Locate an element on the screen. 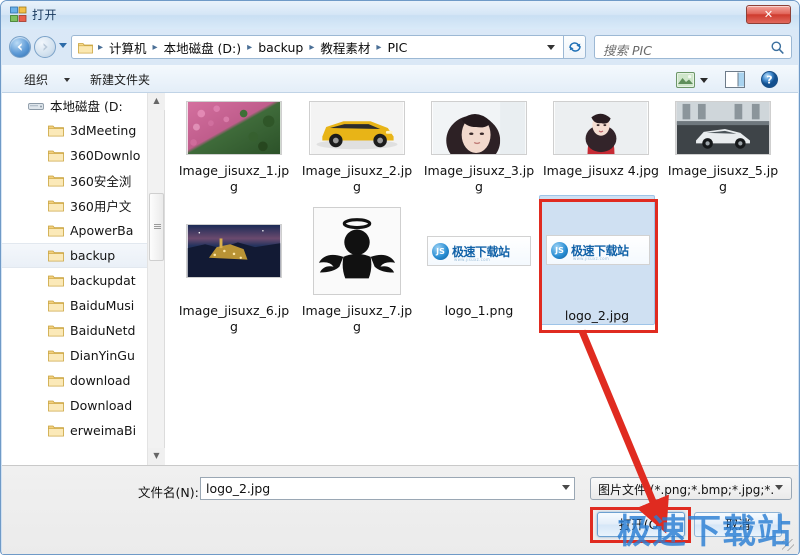 This screenshot has width=800, height=556. tree-item-baidunetd: BaiduNetd is located at coordinates (83, 330).